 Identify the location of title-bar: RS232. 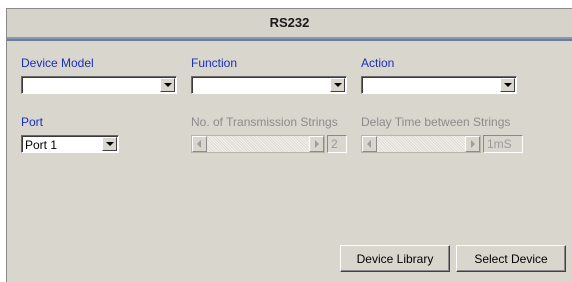
(289, 24).